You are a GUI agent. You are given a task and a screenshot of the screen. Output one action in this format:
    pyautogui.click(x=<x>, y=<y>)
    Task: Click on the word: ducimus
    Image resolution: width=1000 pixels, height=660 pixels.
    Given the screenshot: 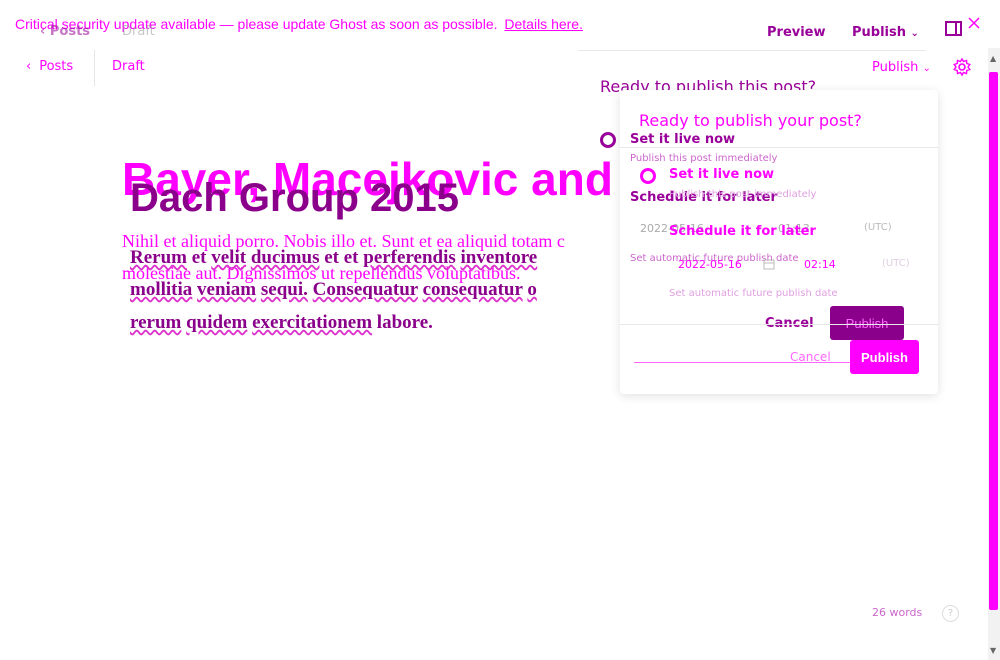 What is the action you would take?
    pyautogui.click(x=285, y=257)
    